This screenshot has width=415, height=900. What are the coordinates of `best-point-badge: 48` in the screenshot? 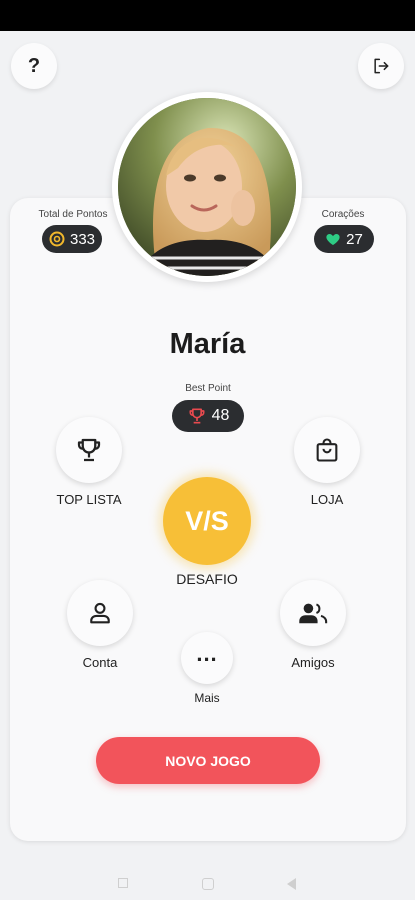 It's located at (208, 416).